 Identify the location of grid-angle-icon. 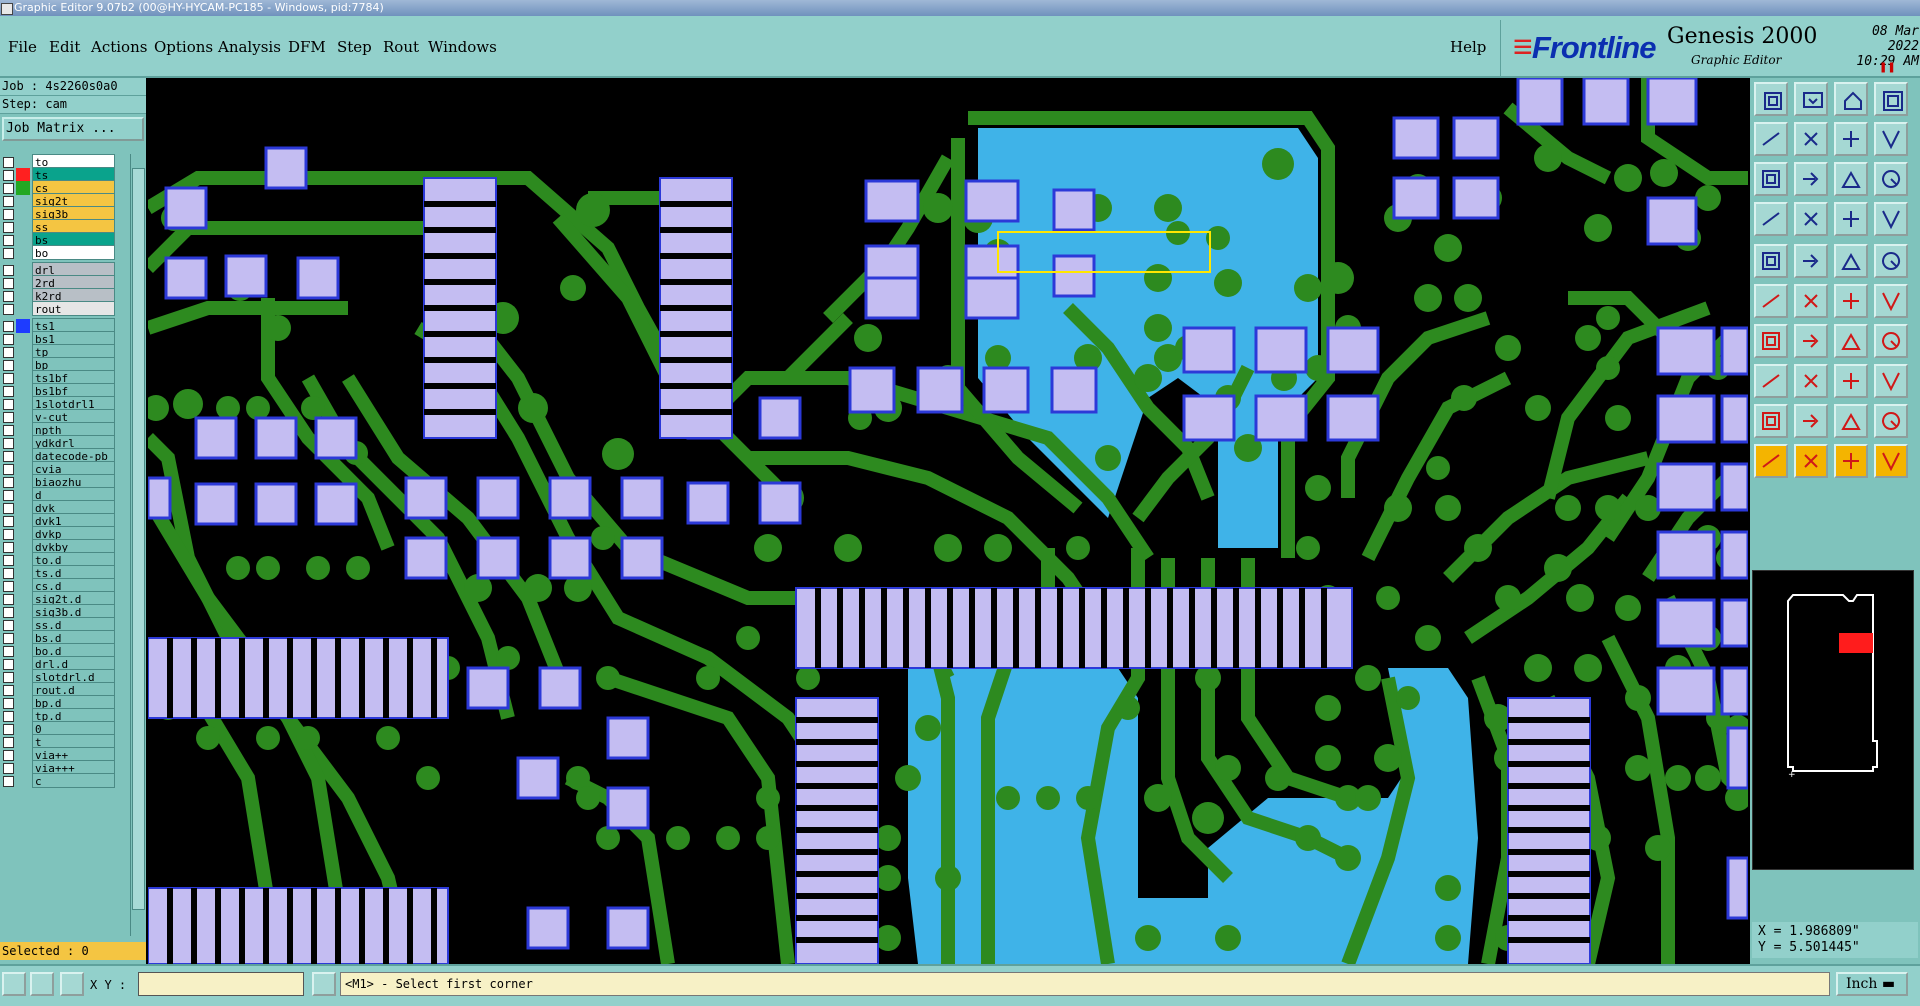
(42, 984).